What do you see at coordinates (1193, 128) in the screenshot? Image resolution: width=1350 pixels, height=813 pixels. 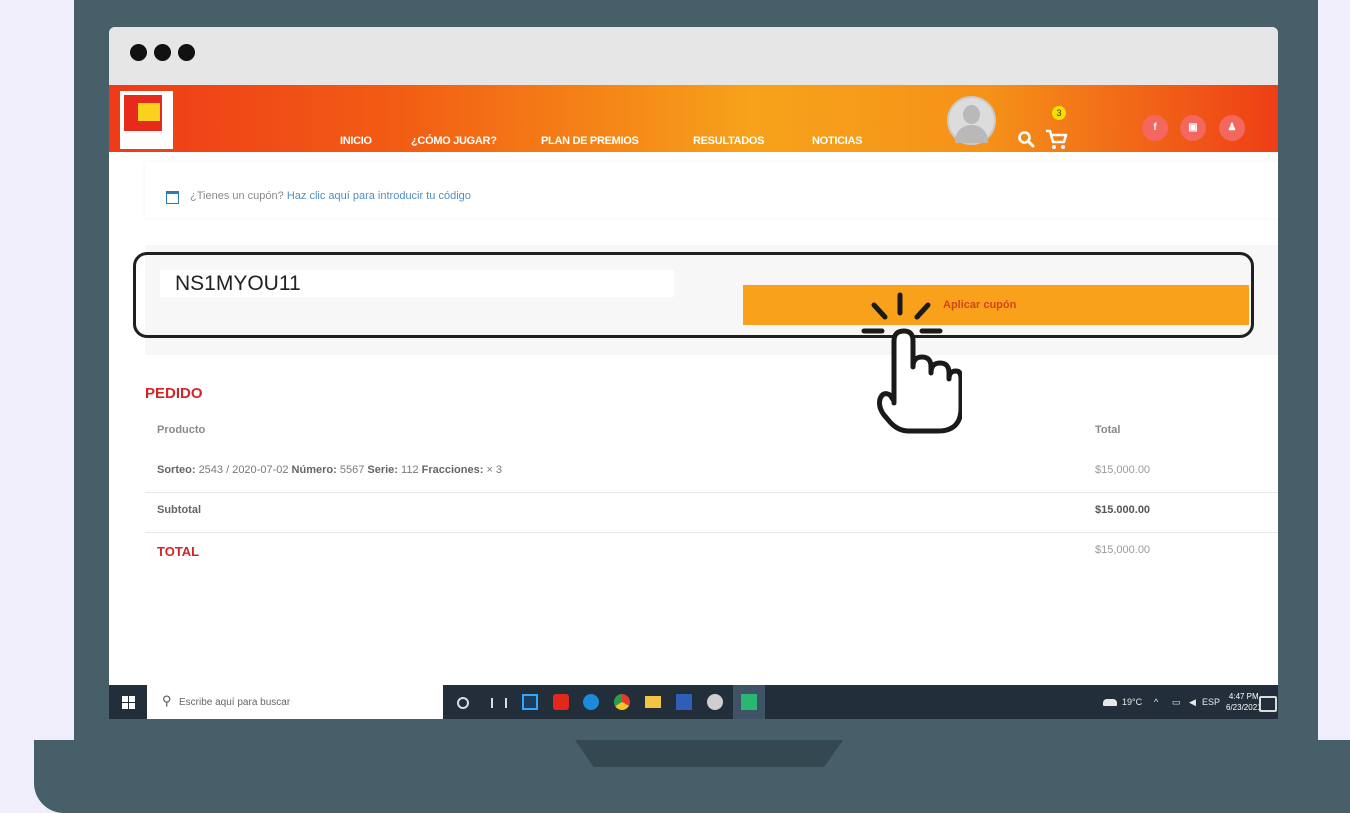 I see `instagram-icon: ▣` at bounding box center [1193, 128].